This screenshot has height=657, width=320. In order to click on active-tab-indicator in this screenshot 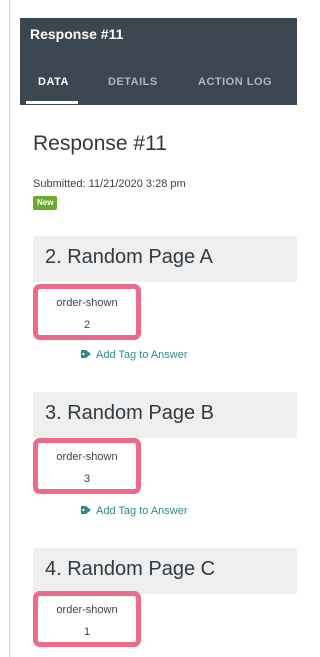, I will do `click(52, 102)`.